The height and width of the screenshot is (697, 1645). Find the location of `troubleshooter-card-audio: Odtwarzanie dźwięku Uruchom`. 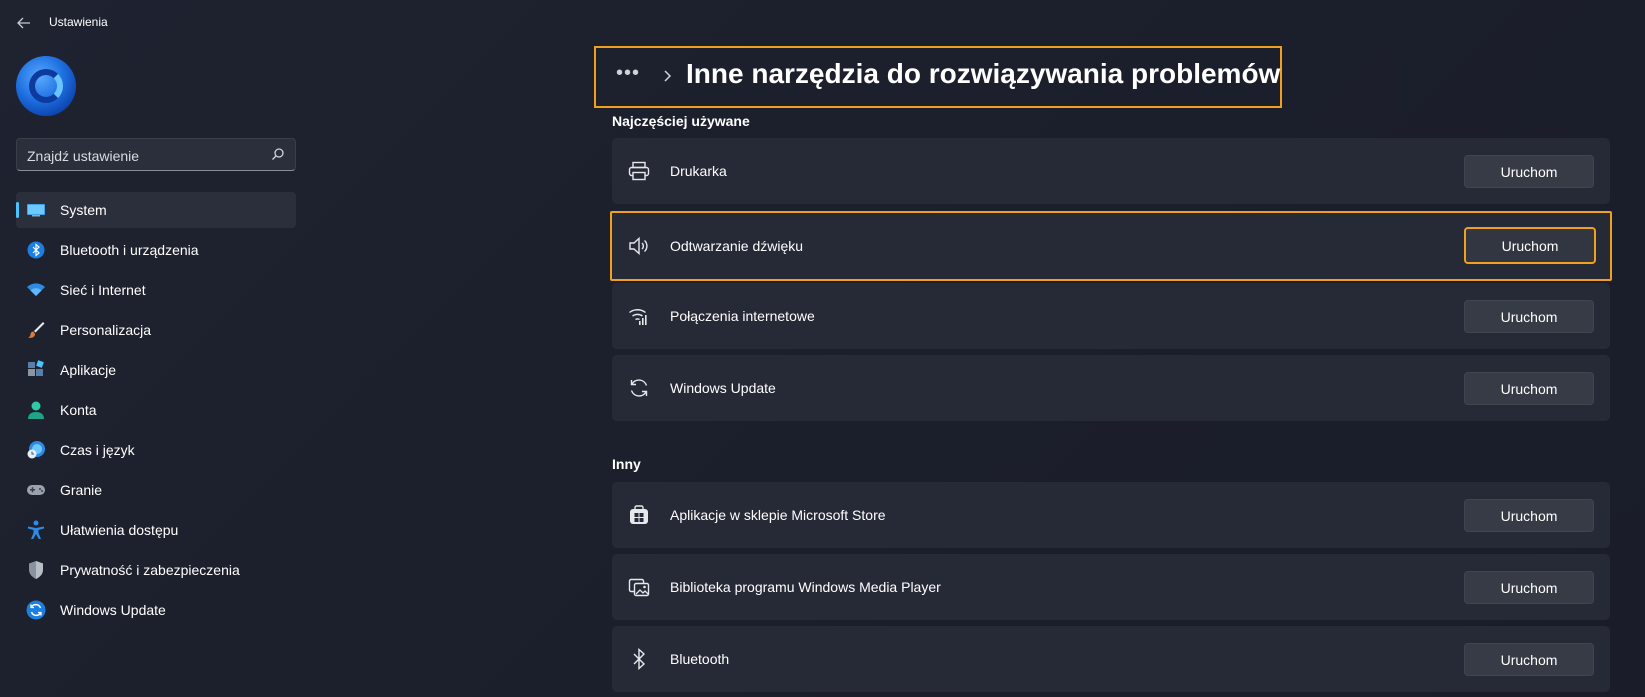

troubleshooter-card-audio: Odtwarzanie dźwięku Uruchom is located at coordinates (1111, 246).